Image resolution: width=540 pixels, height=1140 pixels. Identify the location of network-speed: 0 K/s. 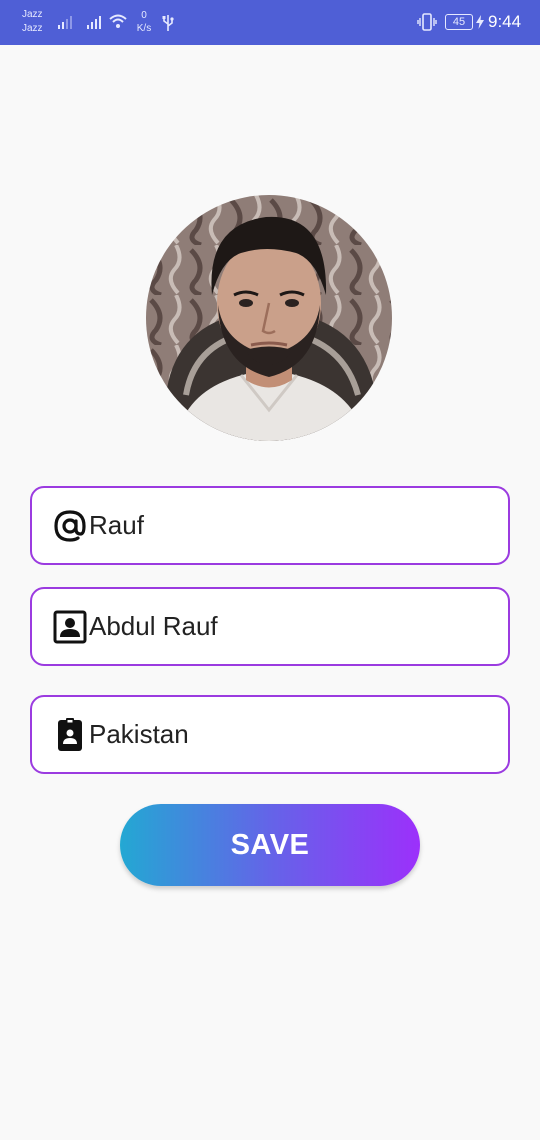
(144, 22).